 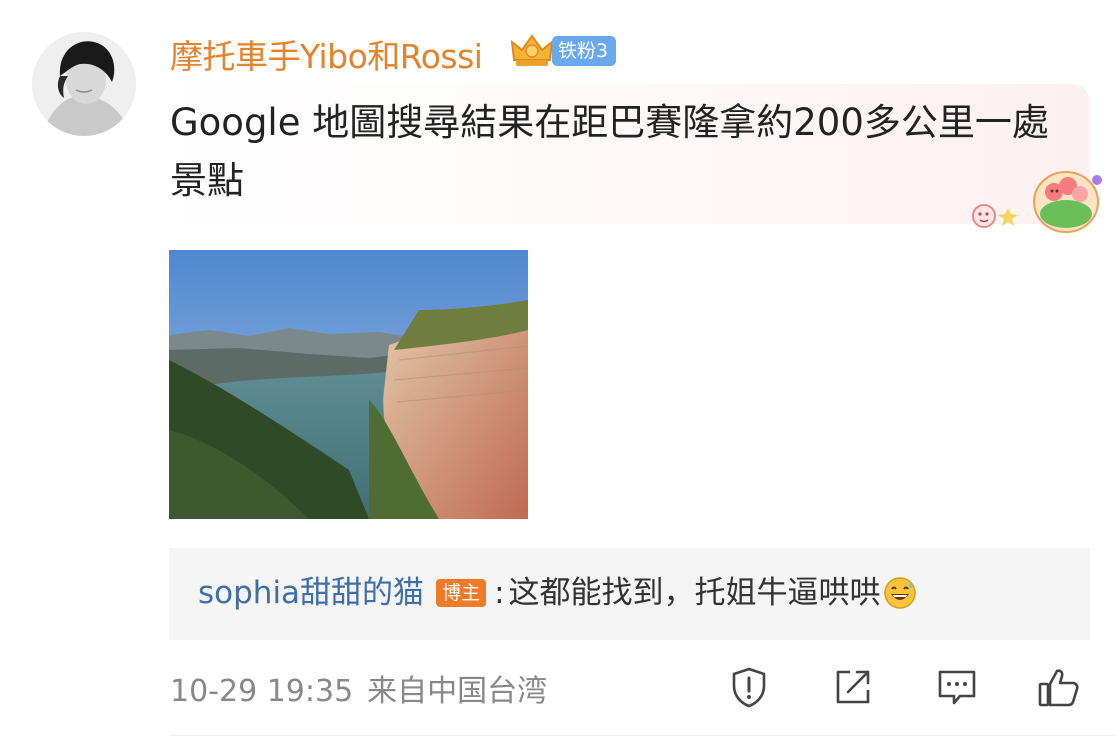 I want to click on like-icon, so click(x=1059, y=687).